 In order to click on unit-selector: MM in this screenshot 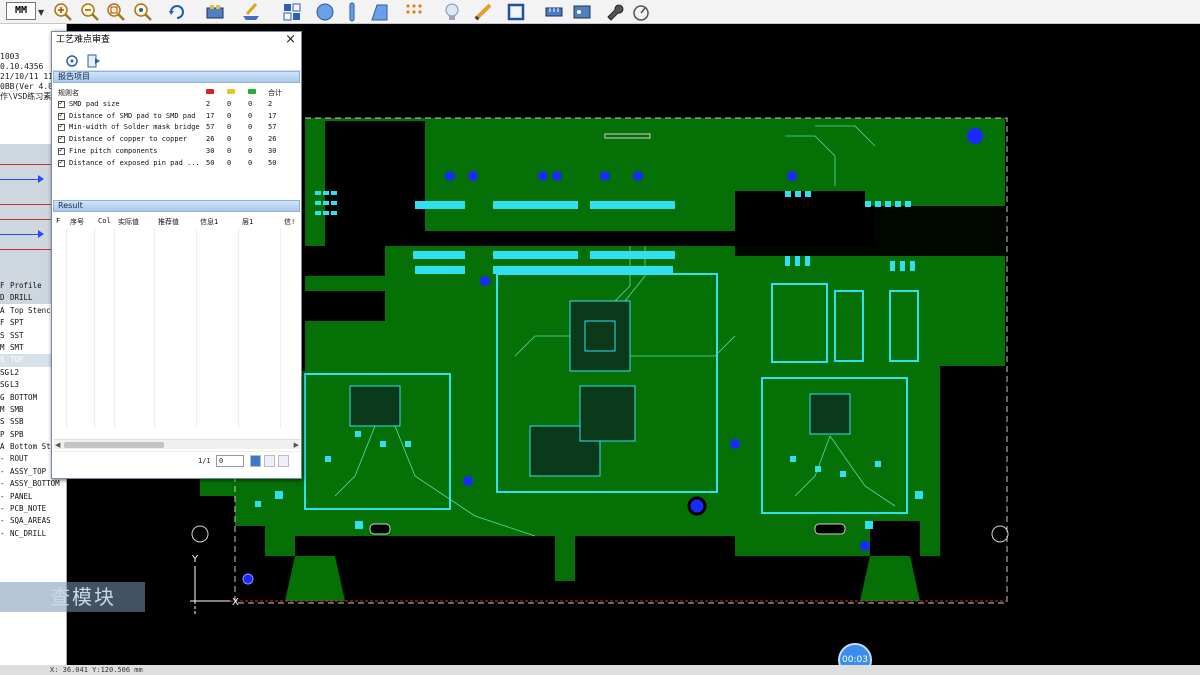, I will do `click(21, 11)`.